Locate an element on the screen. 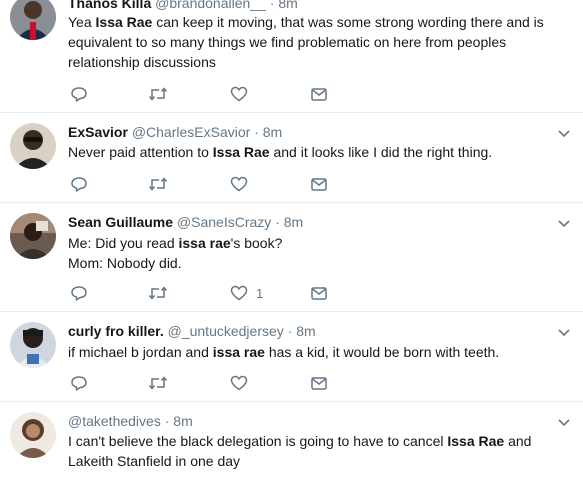 The width and height of the screenshot is (583, 477). tweet-text-segment: Me: Did you read is located at coordinates (123, 243).